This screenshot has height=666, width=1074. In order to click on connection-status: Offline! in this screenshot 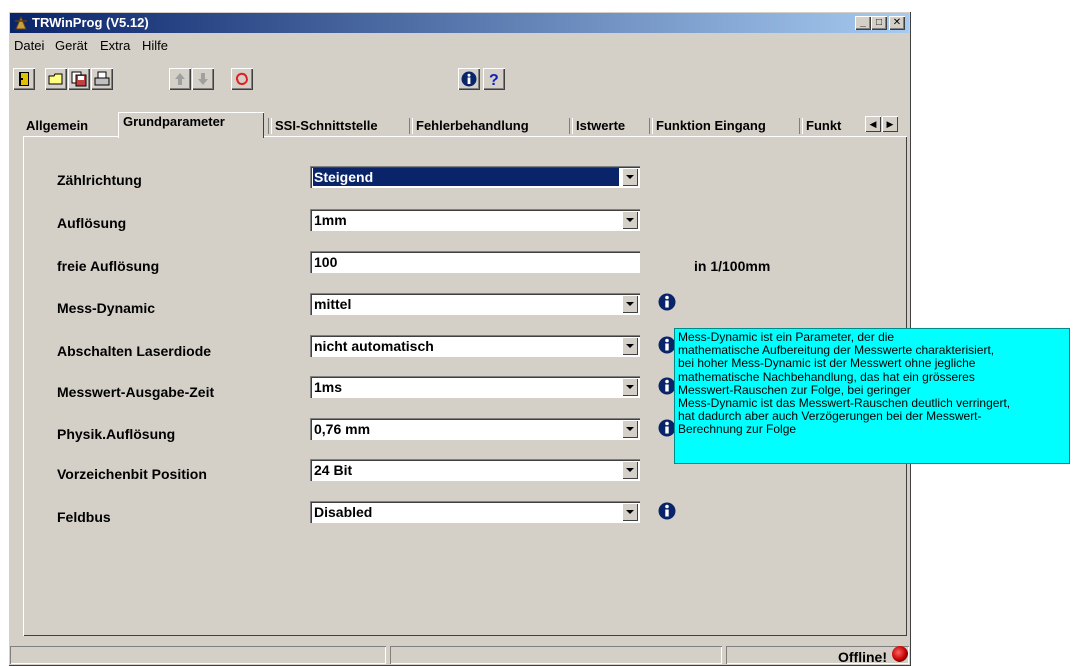, I will do `click(862, 657)`.